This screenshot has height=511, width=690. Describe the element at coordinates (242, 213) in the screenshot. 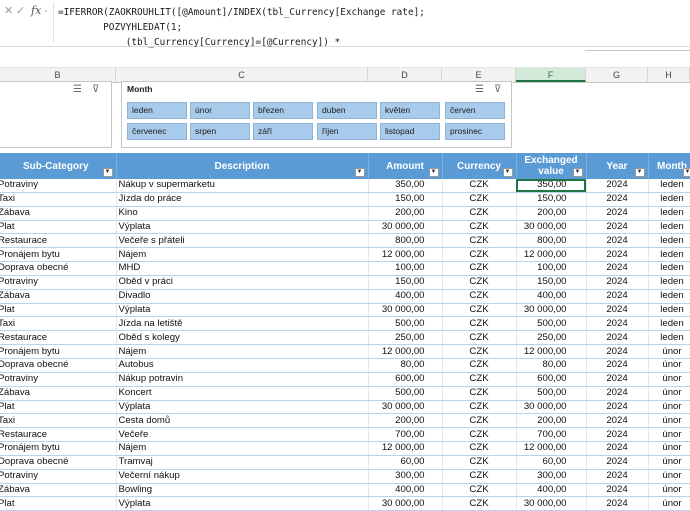

I see `cell-description: Kino` at that location.